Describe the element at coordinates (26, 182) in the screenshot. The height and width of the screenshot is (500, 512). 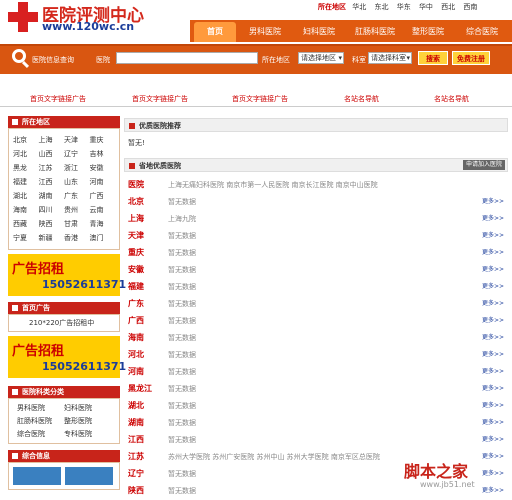
I see `city-link: 福建` at that location.